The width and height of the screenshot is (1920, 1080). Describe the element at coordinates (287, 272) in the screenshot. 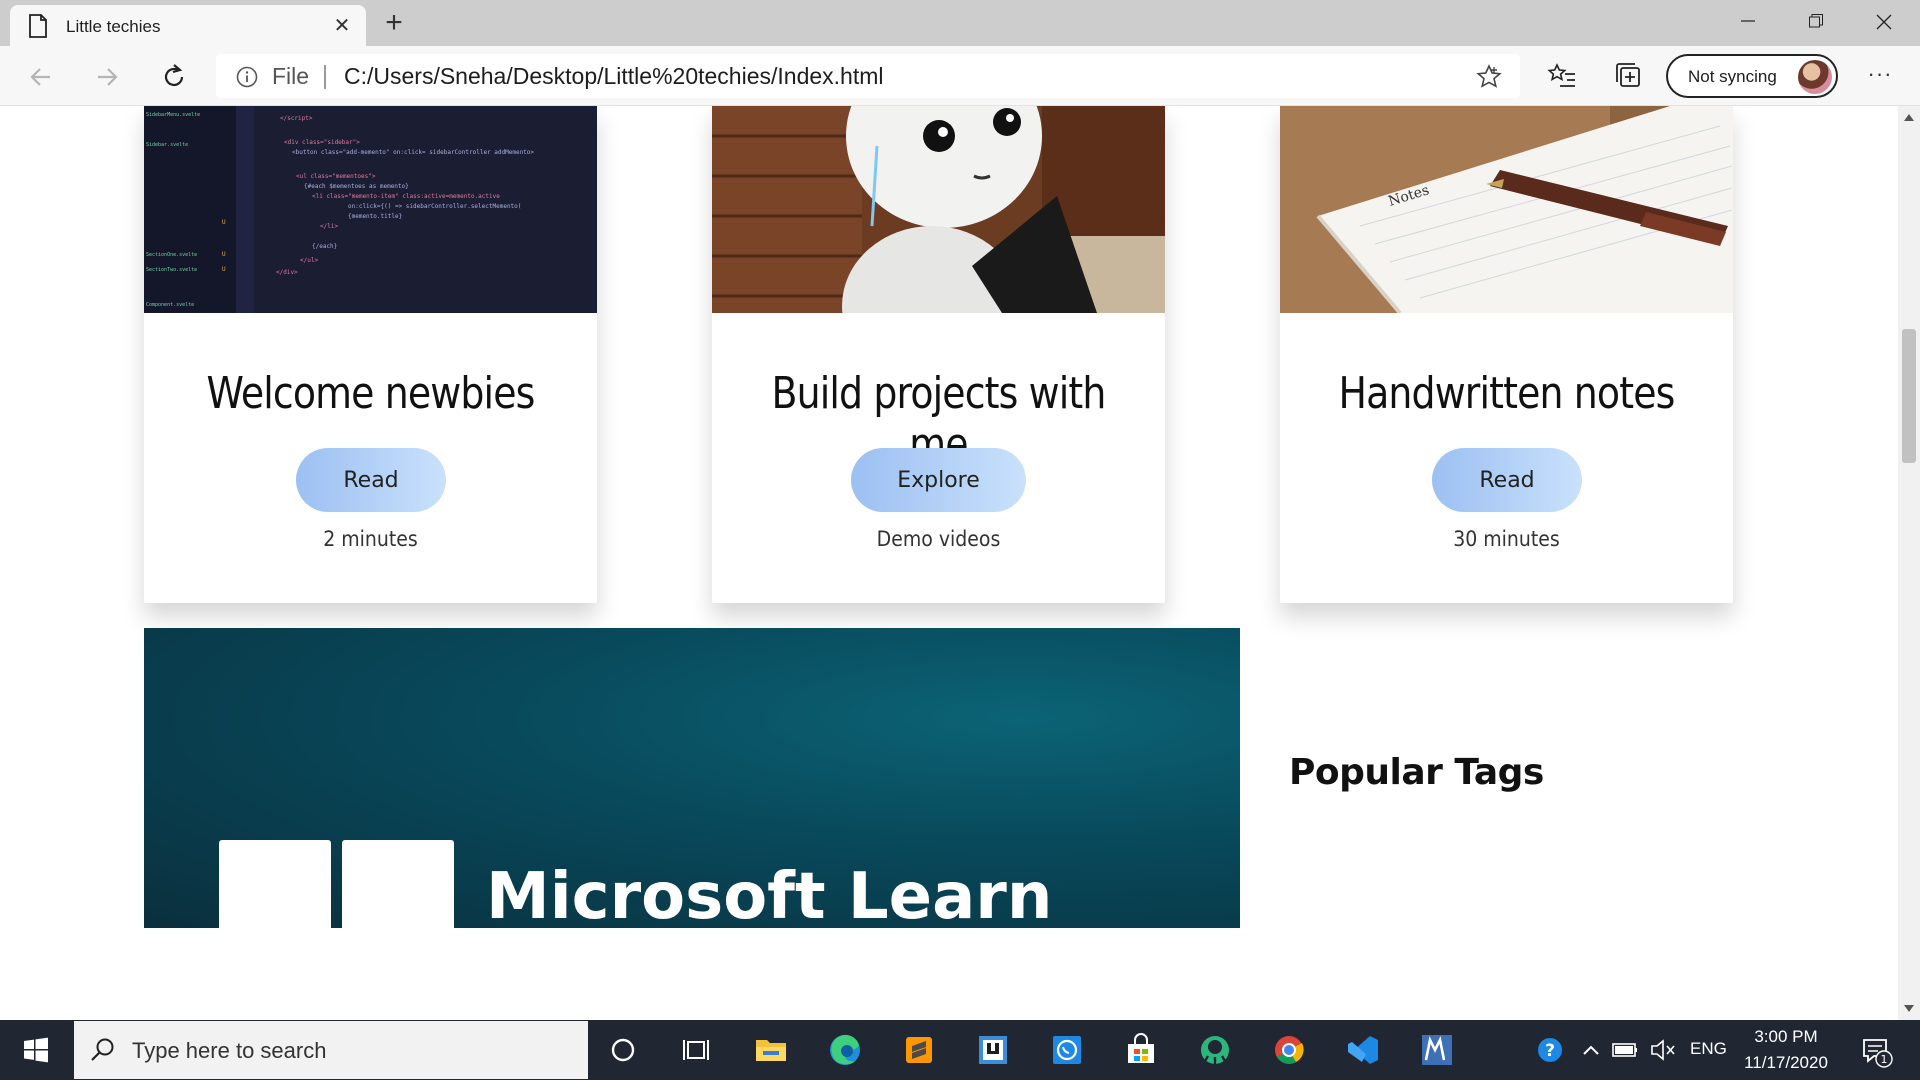

I see `svg-text: </div>` at that location.